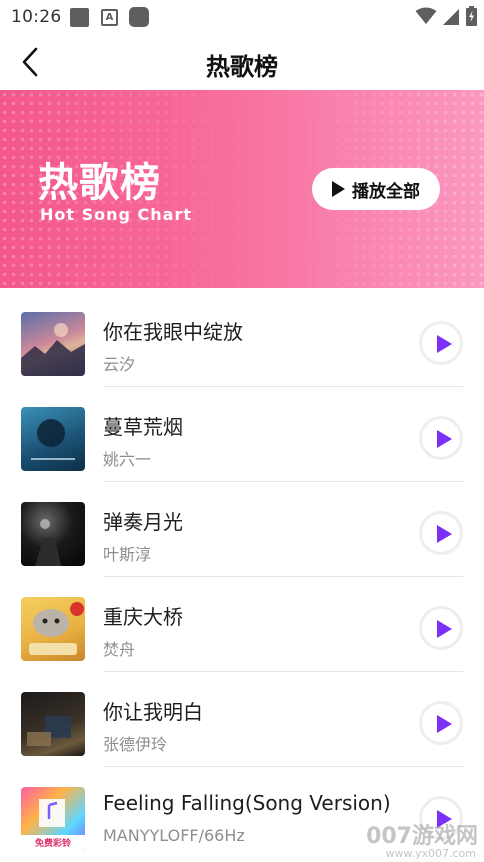 The image size is (484, 862). I want to click on banner-subtitle: Hot Song Chart, so click(116, 214).